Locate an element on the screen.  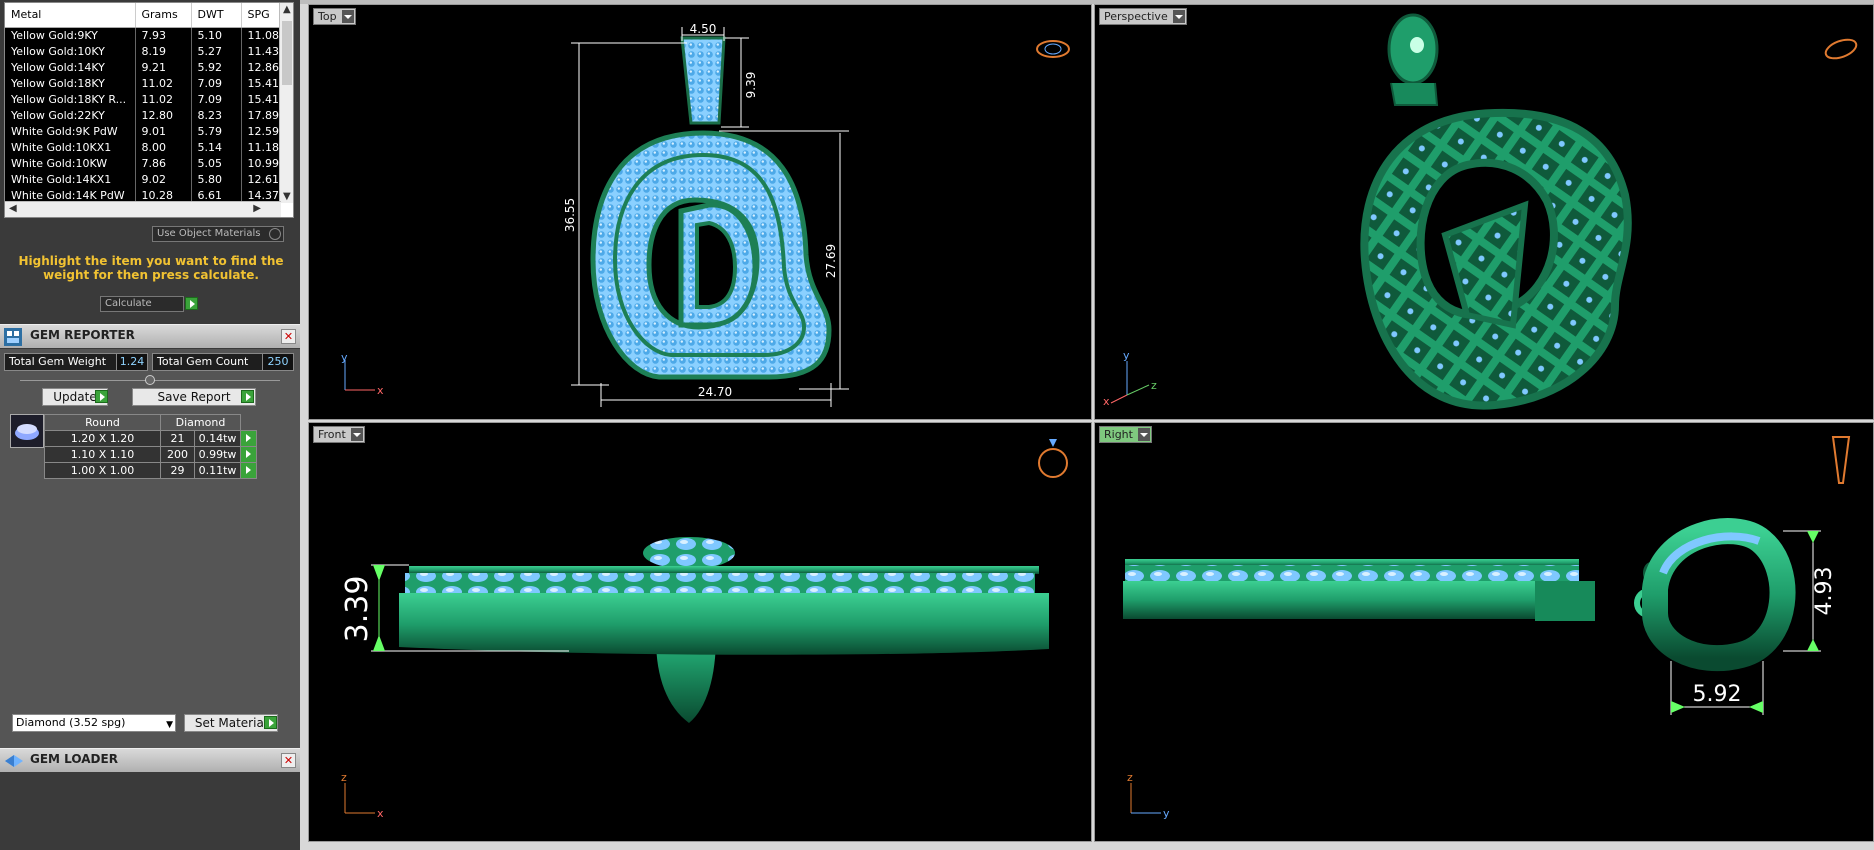
table-row: Yellow Gold:14KY 9.21 5.92 12.86 is located at coordinates (144, 67).